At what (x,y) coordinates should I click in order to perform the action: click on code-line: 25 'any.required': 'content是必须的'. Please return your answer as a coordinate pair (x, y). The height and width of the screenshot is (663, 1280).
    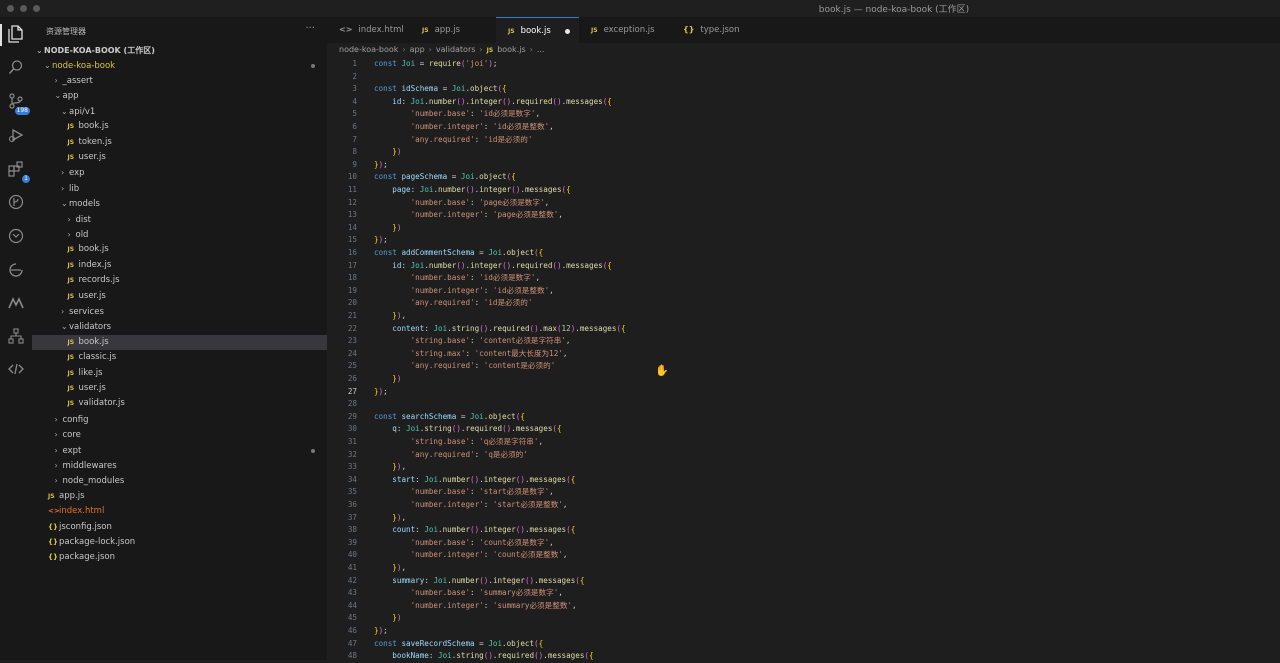
    Looking at the image, I should click on (777, 366).